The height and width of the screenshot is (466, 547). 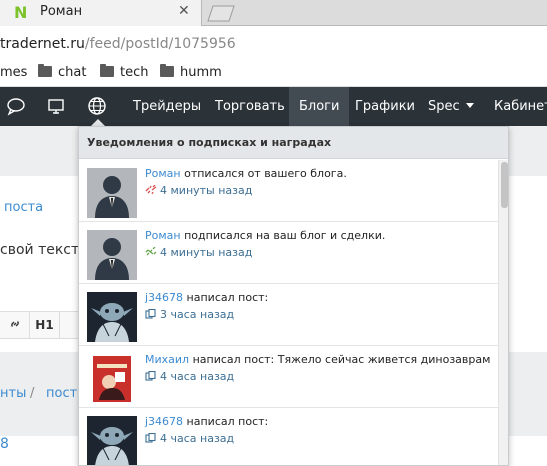 I want to click on count-link: 8, so click(x=4, y=444).